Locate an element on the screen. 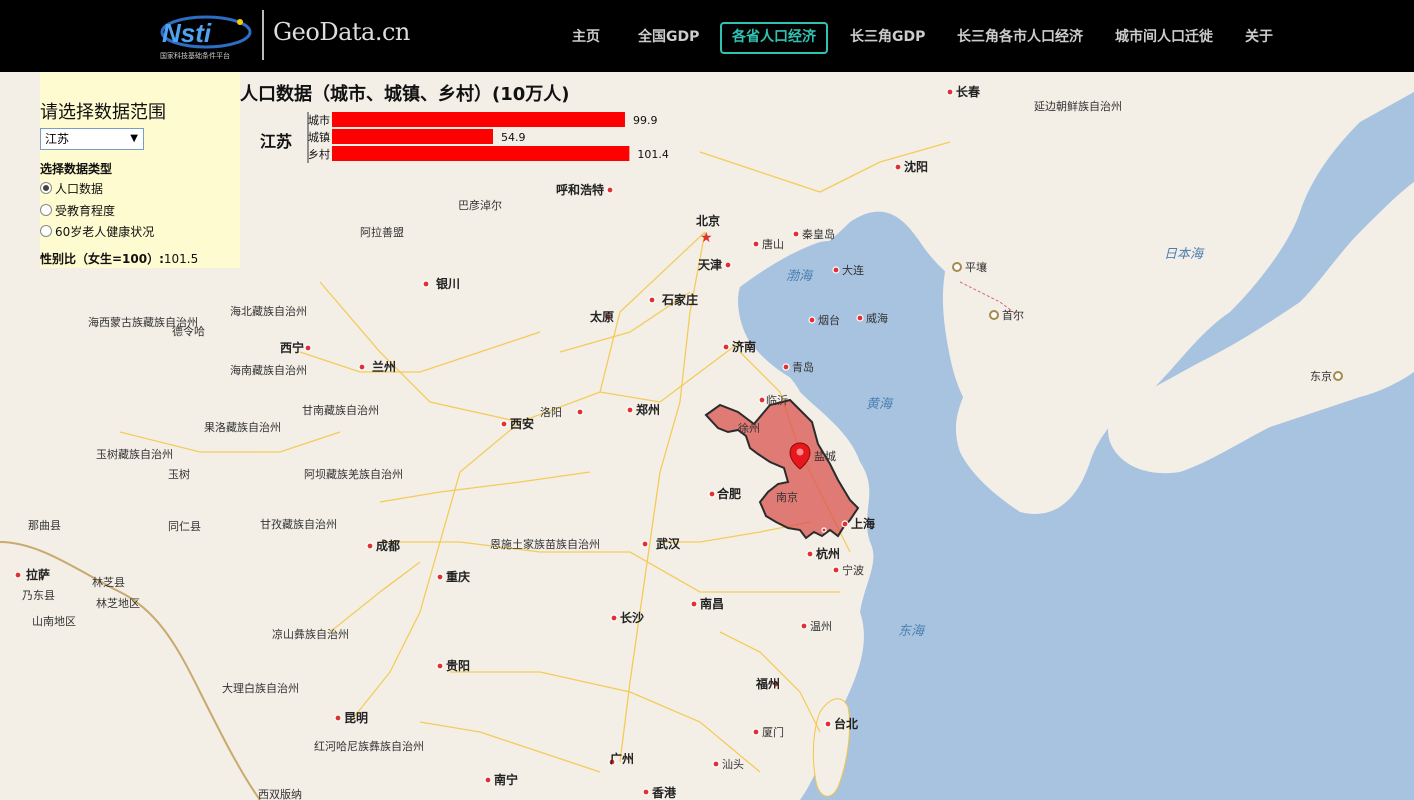 This screenshot has height=800, width=1414. svg-text: 黄海 is located at coordinates (880, 404).